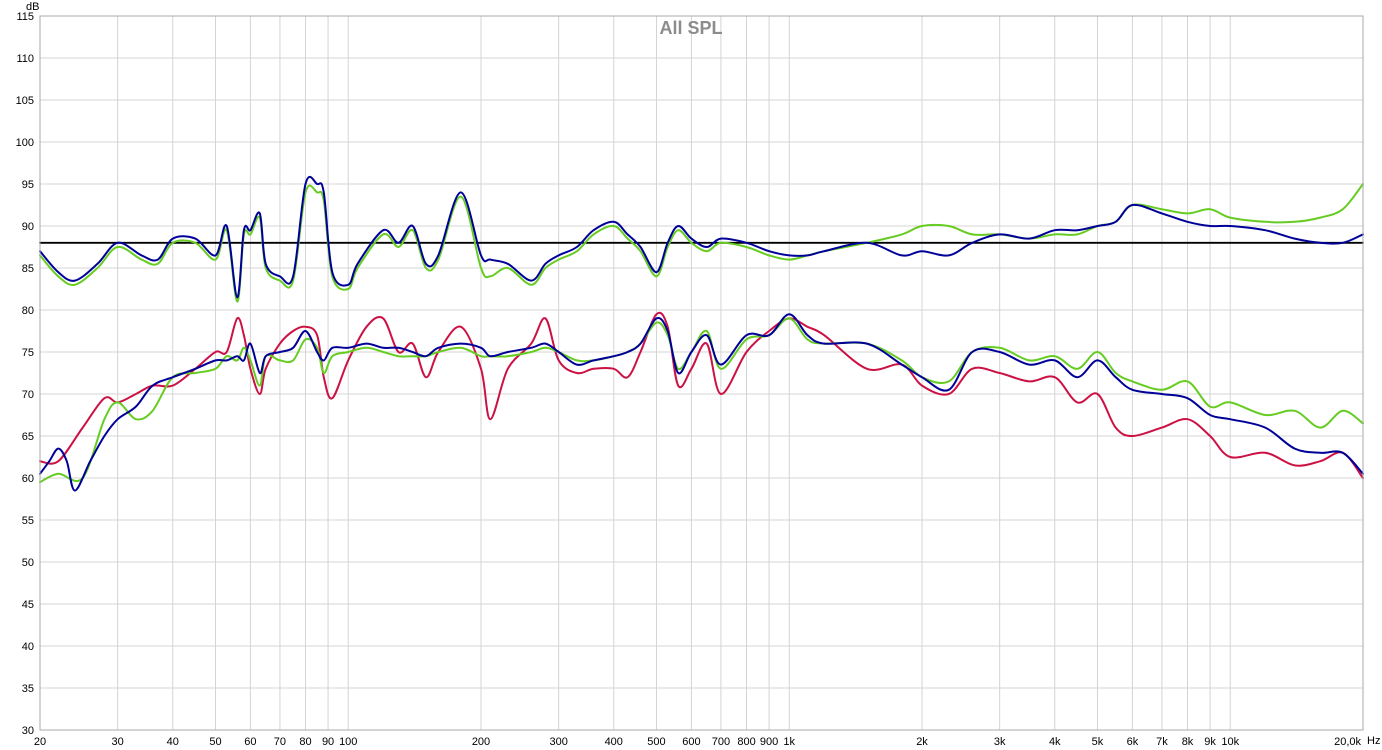 This screenshot has width=1382, height=750. I want to click on x-tick-label: 70, so click(280, 742).